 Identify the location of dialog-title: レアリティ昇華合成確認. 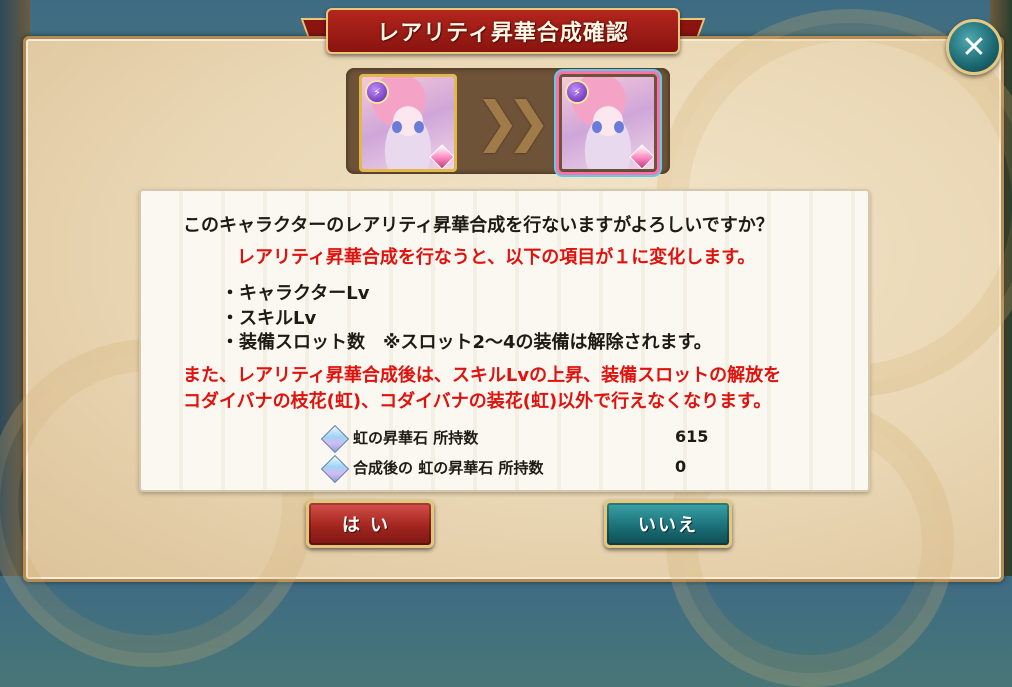
(503, 33).